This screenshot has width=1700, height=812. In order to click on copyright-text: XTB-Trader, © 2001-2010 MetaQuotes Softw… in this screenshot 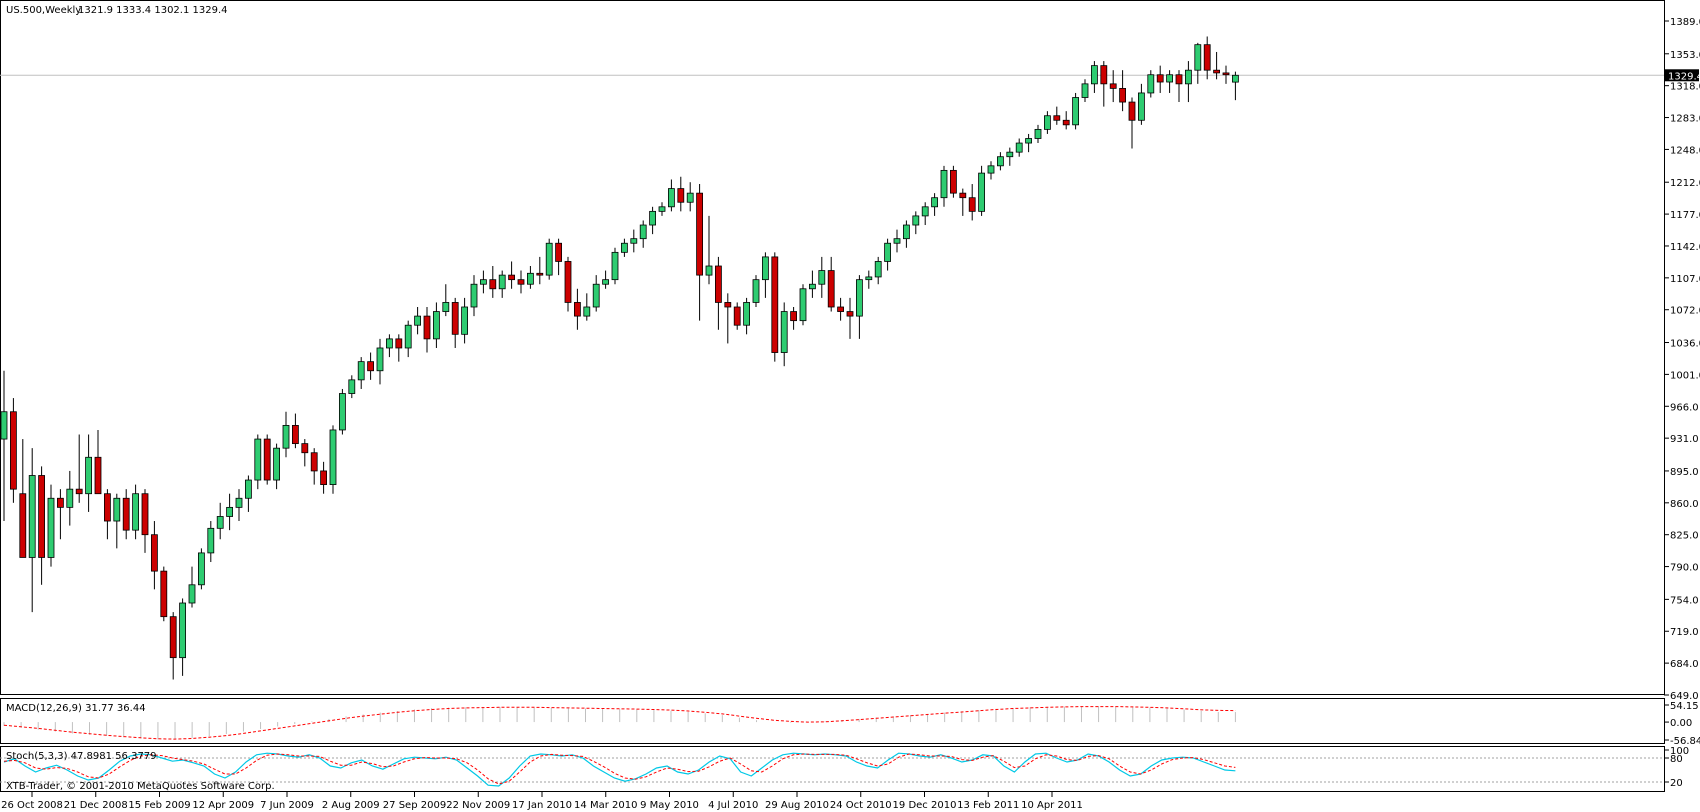, I will do `click(140, 786)`.